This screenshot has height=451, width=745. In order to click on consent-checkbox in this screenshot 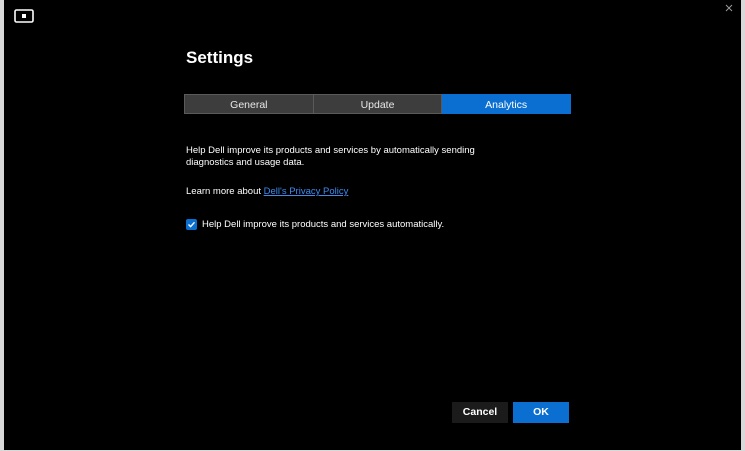, I will do `click(191, 224)`.